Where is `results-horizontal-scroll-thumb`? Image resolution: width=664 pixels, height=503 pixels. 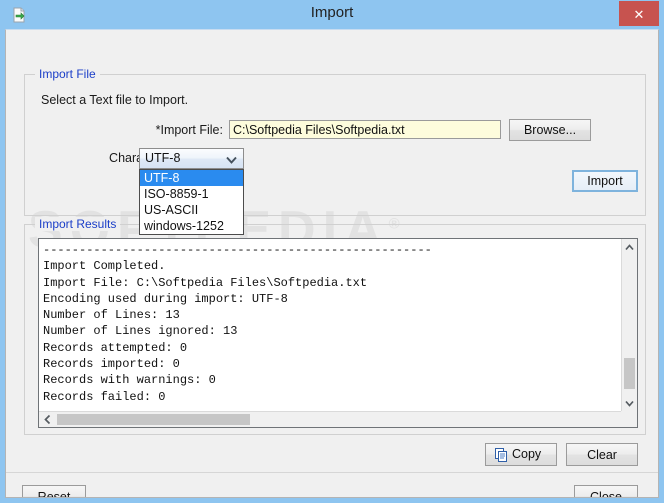
results-horizontal-scroll-thumb is located at coordinates (153, 419).